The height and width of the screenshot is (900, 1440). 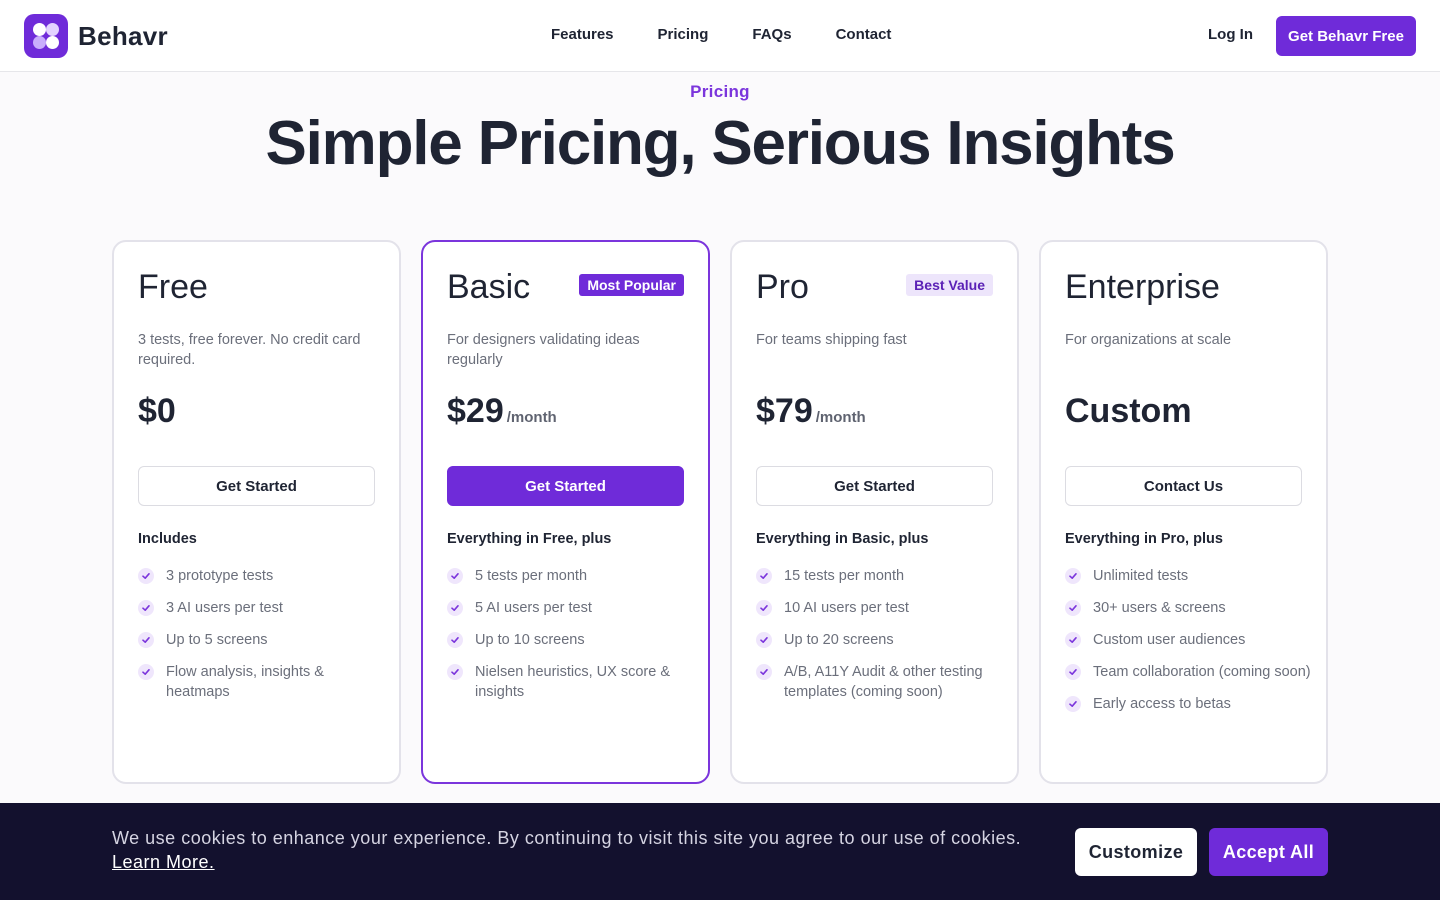 I want to click on four-dots-logo-icon, so click(x=46, y=36).